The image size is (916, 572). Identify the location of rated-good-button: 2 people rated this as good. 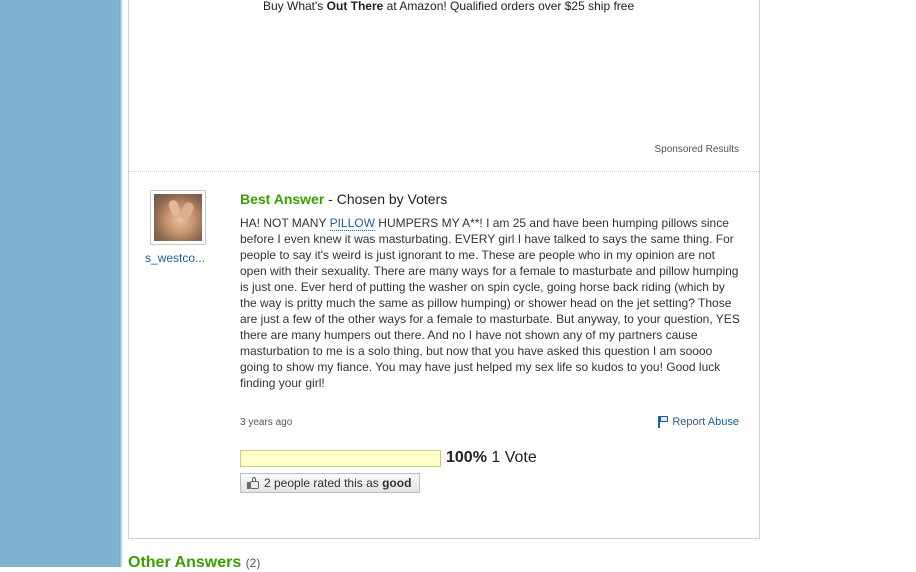
(330, 483).